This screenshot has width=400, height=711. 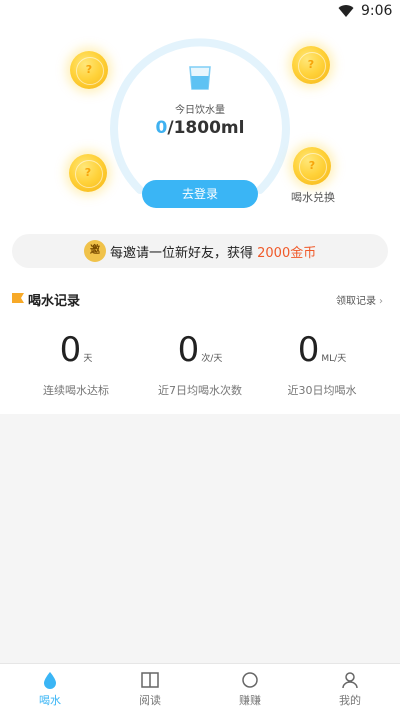 I want to click on book-icon, so click(x=150, y=680).